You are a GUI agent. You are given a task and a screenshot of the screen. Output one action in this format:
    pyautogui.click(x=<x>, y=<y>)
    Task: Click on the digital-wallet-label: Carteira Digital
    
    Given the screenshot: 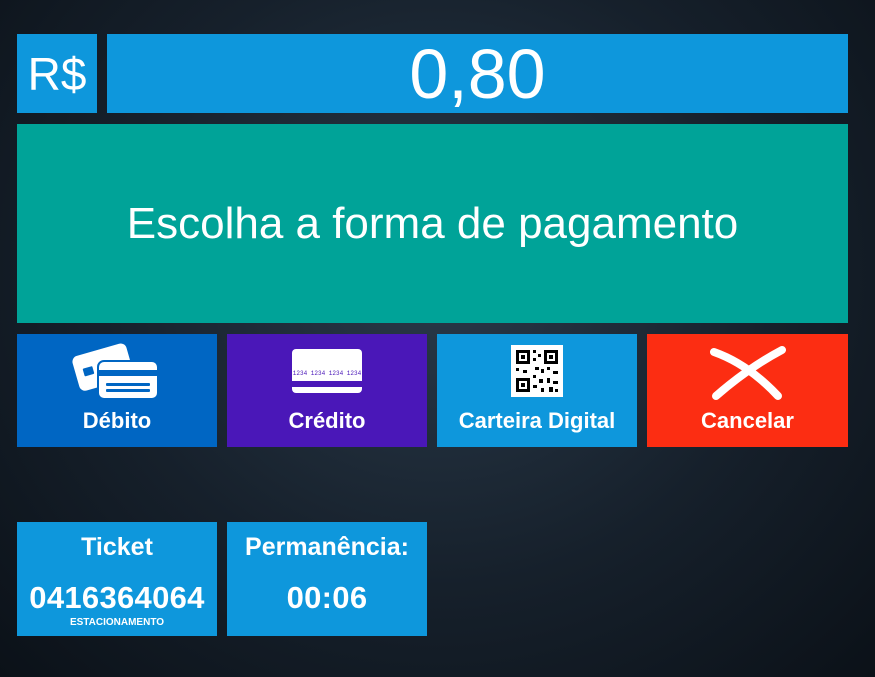 What is the action you would take?
    pyautogui.click(x=537, y=420)
    